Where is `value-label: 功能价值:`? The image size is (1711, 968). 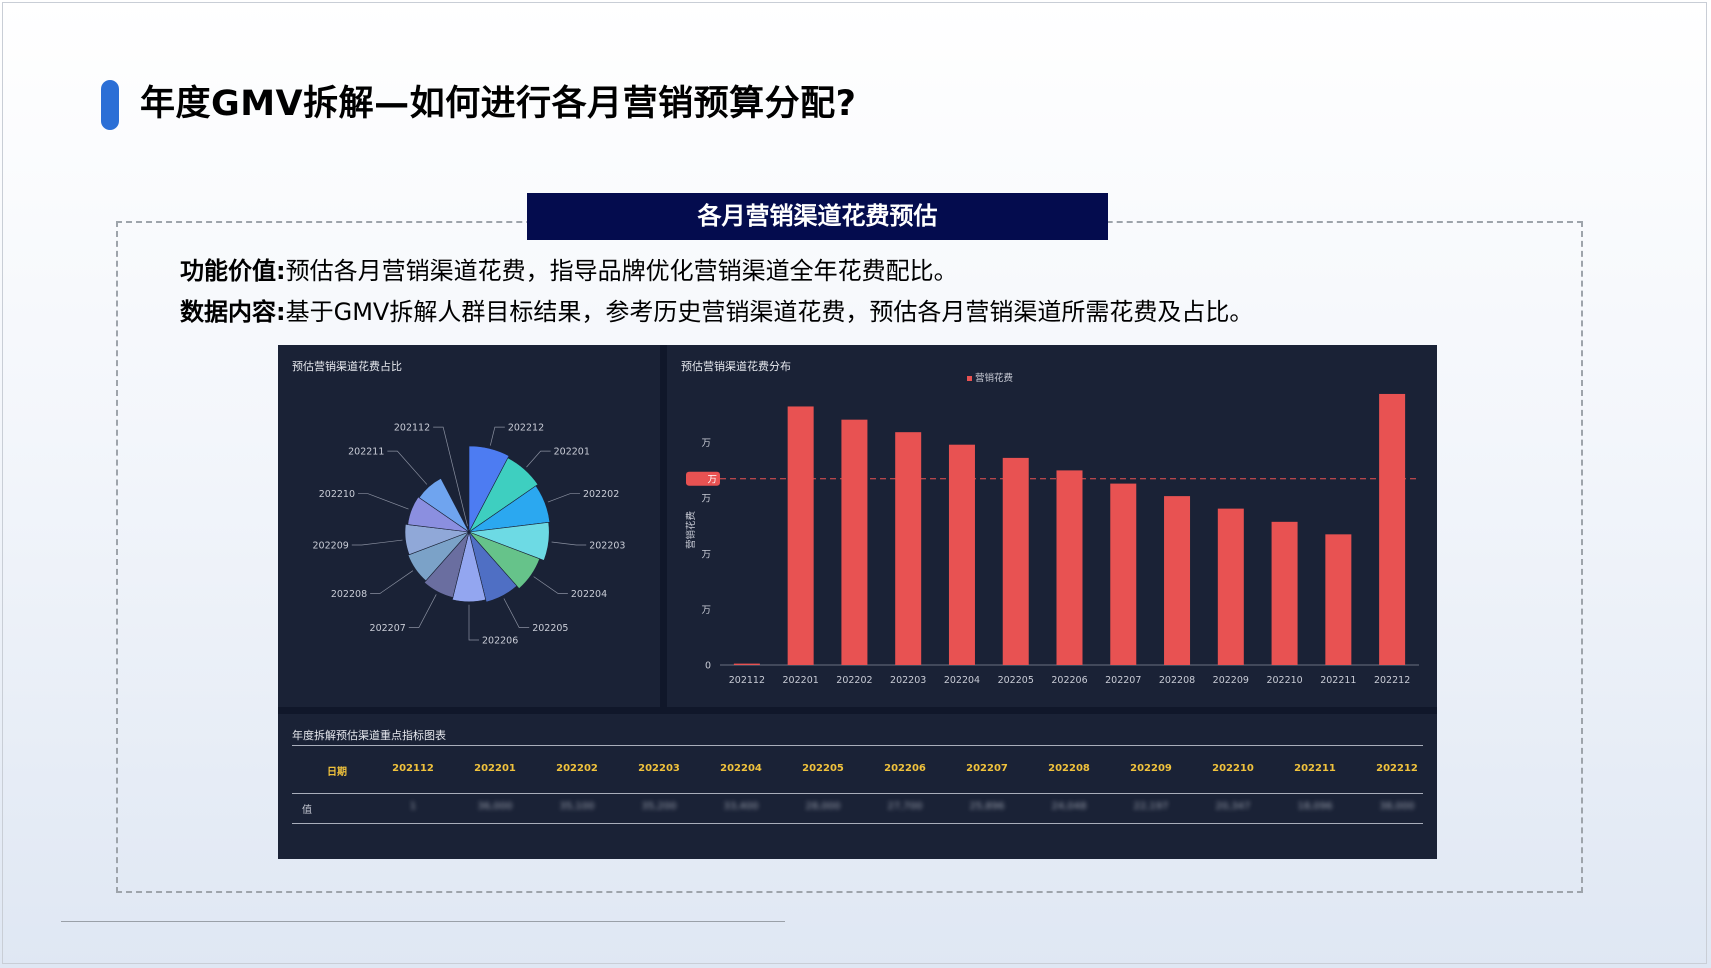 value-label: 功能价值: is located at coordinates (233, 271).